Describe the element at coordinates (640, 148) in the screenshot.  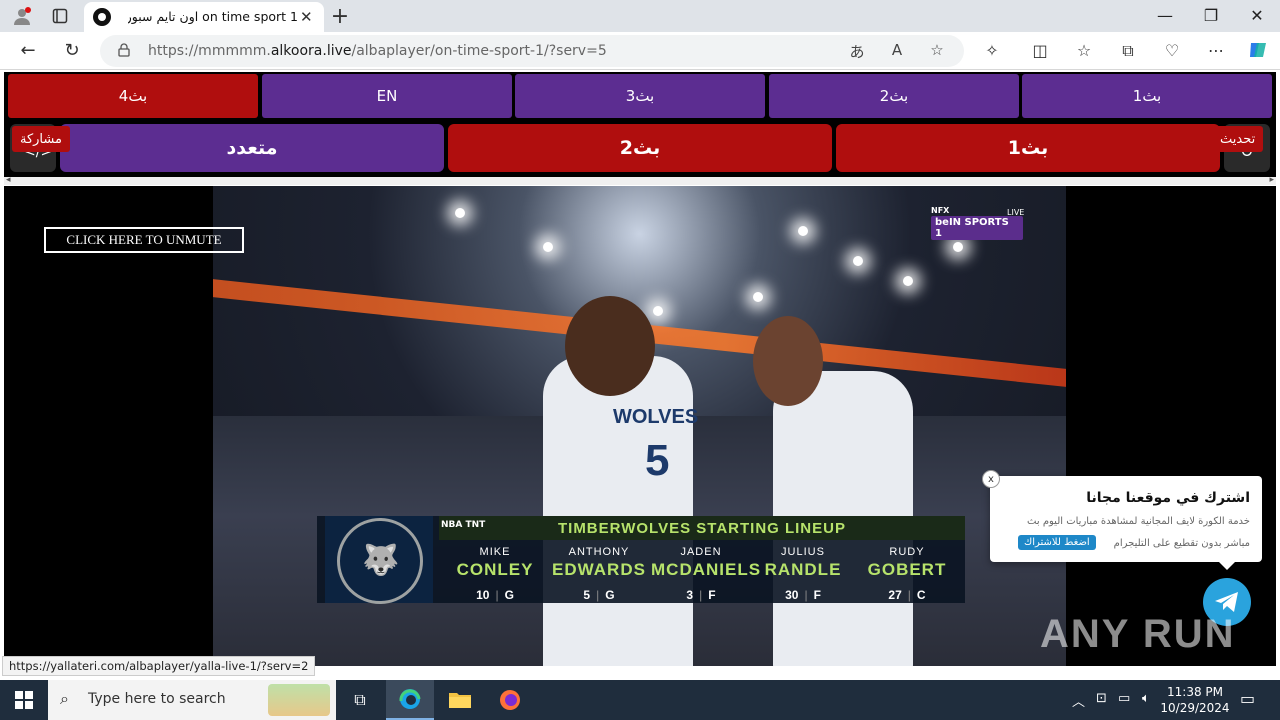
I see `main-server-2-button: بث2` at that location.